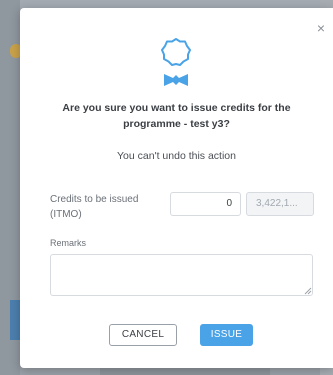 The width and height of the screenshot is (333, 375). What do you see at coordinates (308, 291) in the screenshot?
I see `resize-grip-icon` at bounding box center [308, 291].